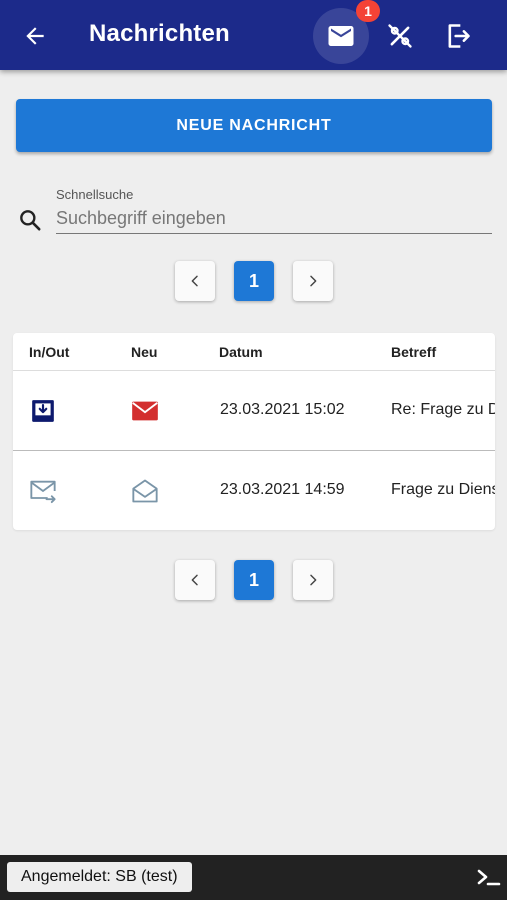  What do you see at coordinates (144, 352) in the screenshot?
I see `column-header-new: Neu` at bounding box center [144, 352].